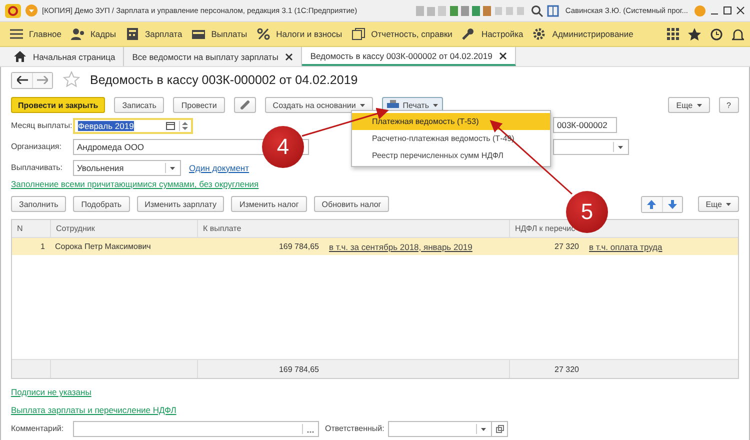  Describe the element at coordinates (139, 105) in the screenshot. I see `save-button: Записать` at that location.